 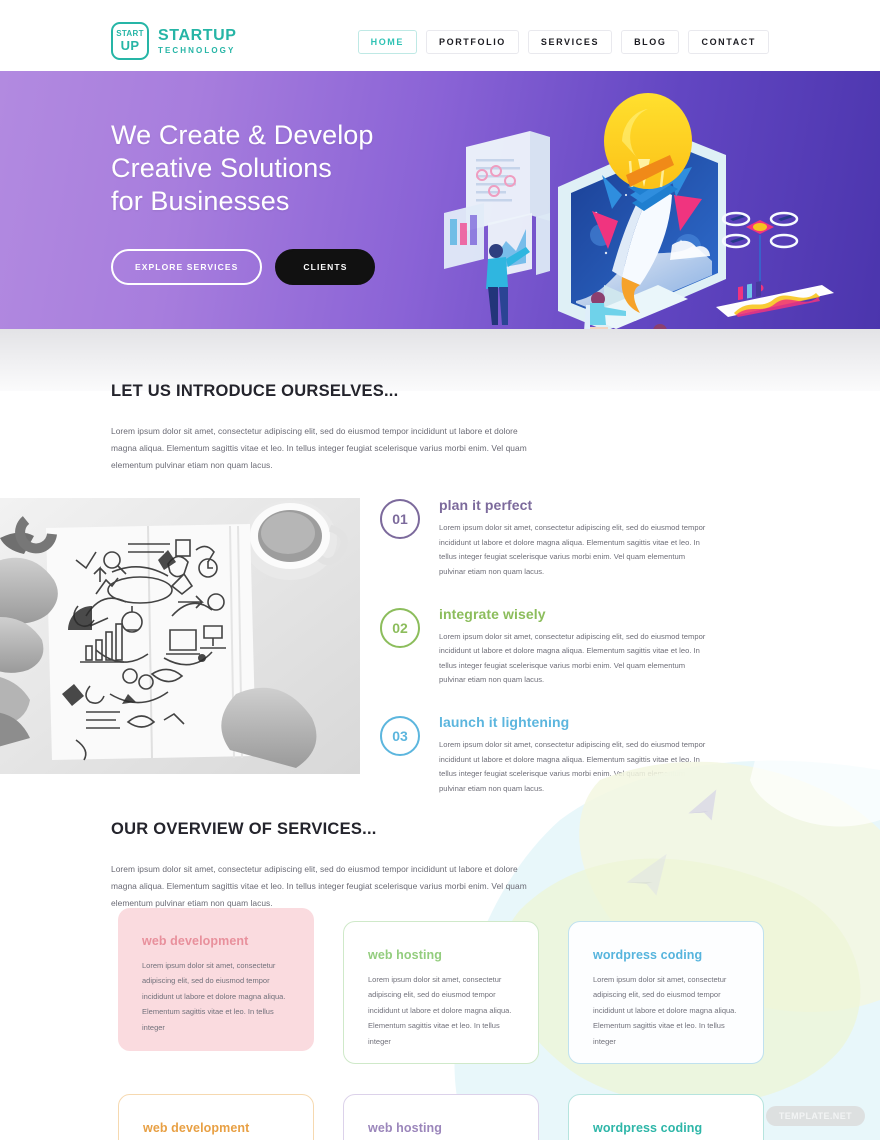 I want to click on logo-tagline: TECHNOLOGY, so click(x=197, y=50).